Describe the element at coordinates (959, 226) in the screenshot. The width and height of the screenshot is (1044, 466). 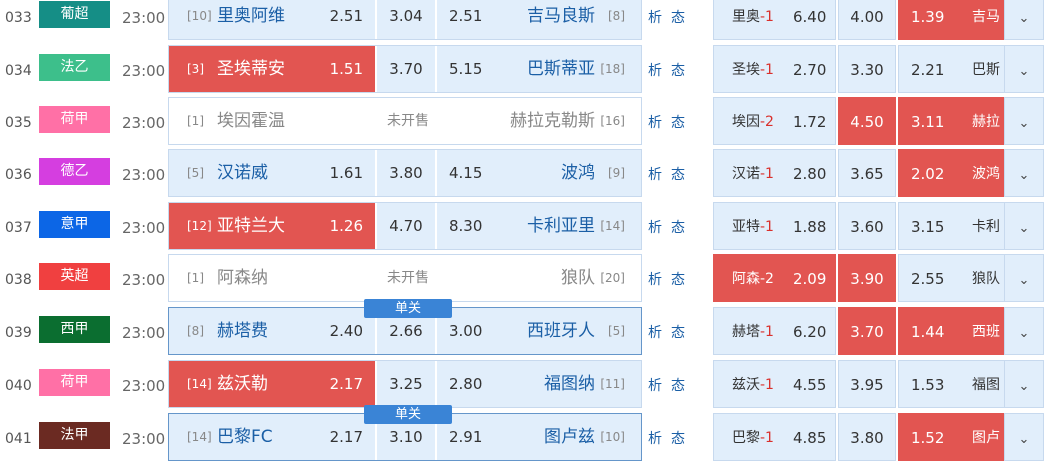
I see `handicap-away-cell: 3.15 卡利` at that location.